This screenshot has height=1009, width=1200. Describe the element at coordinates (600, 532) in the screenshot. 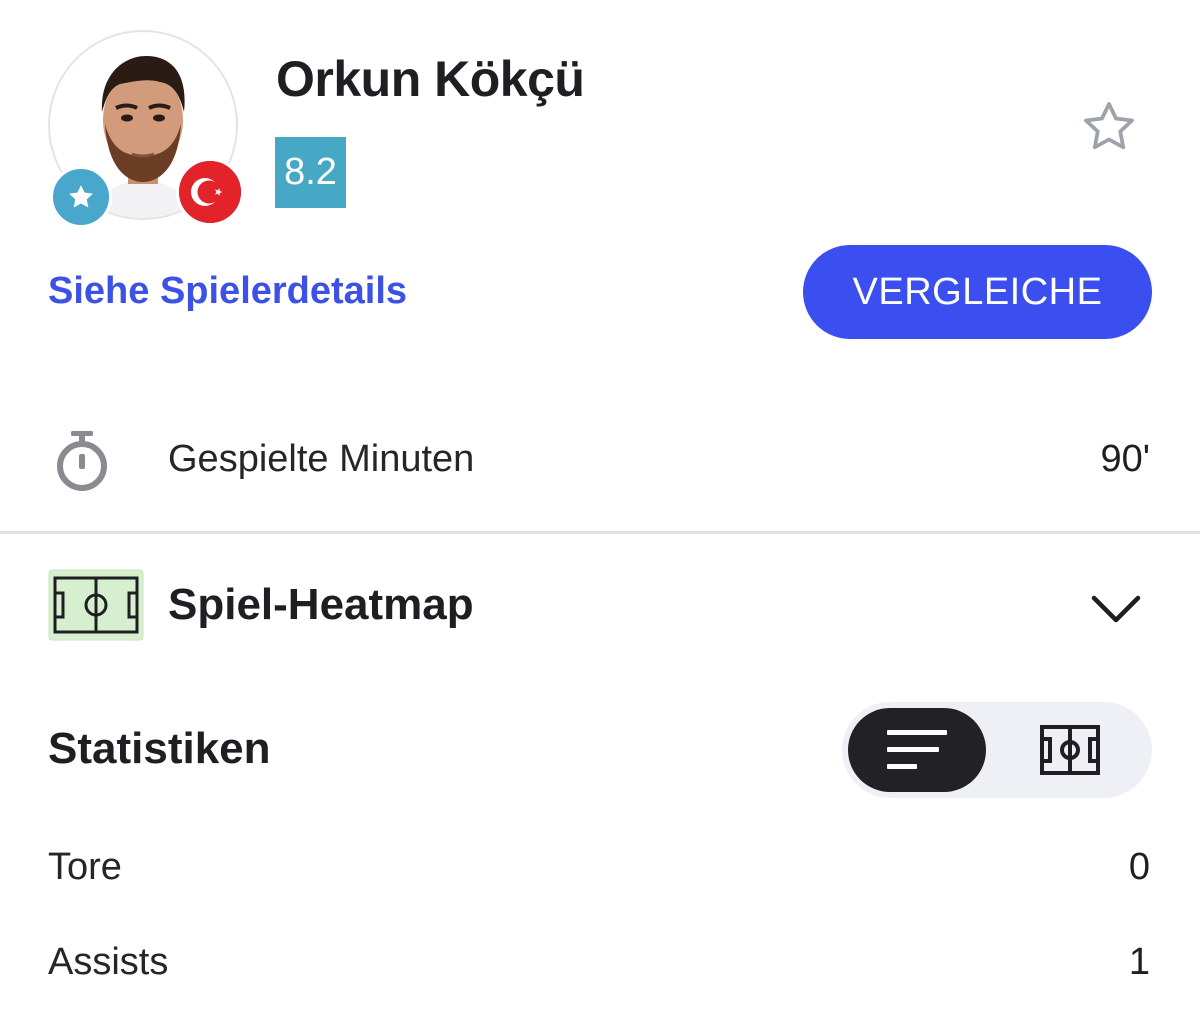

I see `divider` at that location.